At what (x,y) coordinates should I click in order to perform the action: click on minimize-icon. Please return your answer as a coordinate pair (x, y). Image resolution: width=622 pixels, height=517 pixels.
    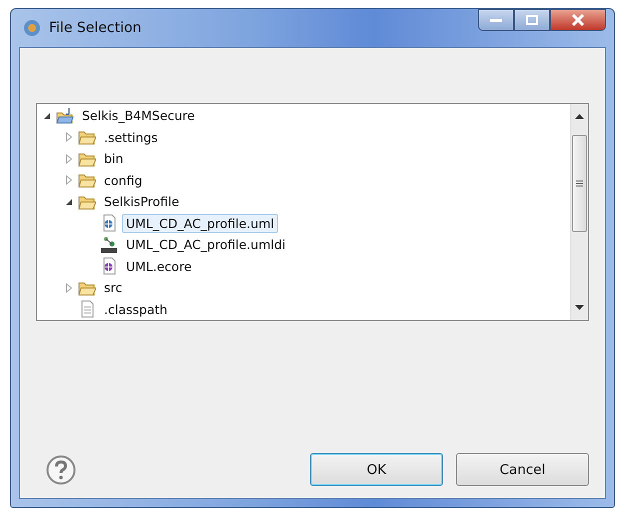
    Looking at the image, I should click on (496, 20).